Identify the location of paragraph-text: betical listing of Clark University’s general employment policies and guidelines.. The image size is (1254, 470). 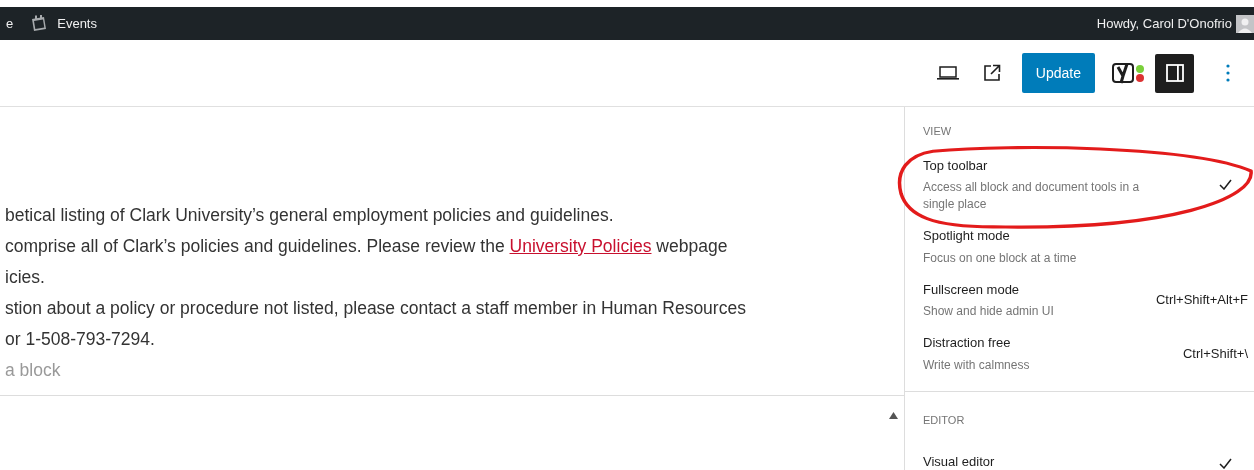
(310, 215).